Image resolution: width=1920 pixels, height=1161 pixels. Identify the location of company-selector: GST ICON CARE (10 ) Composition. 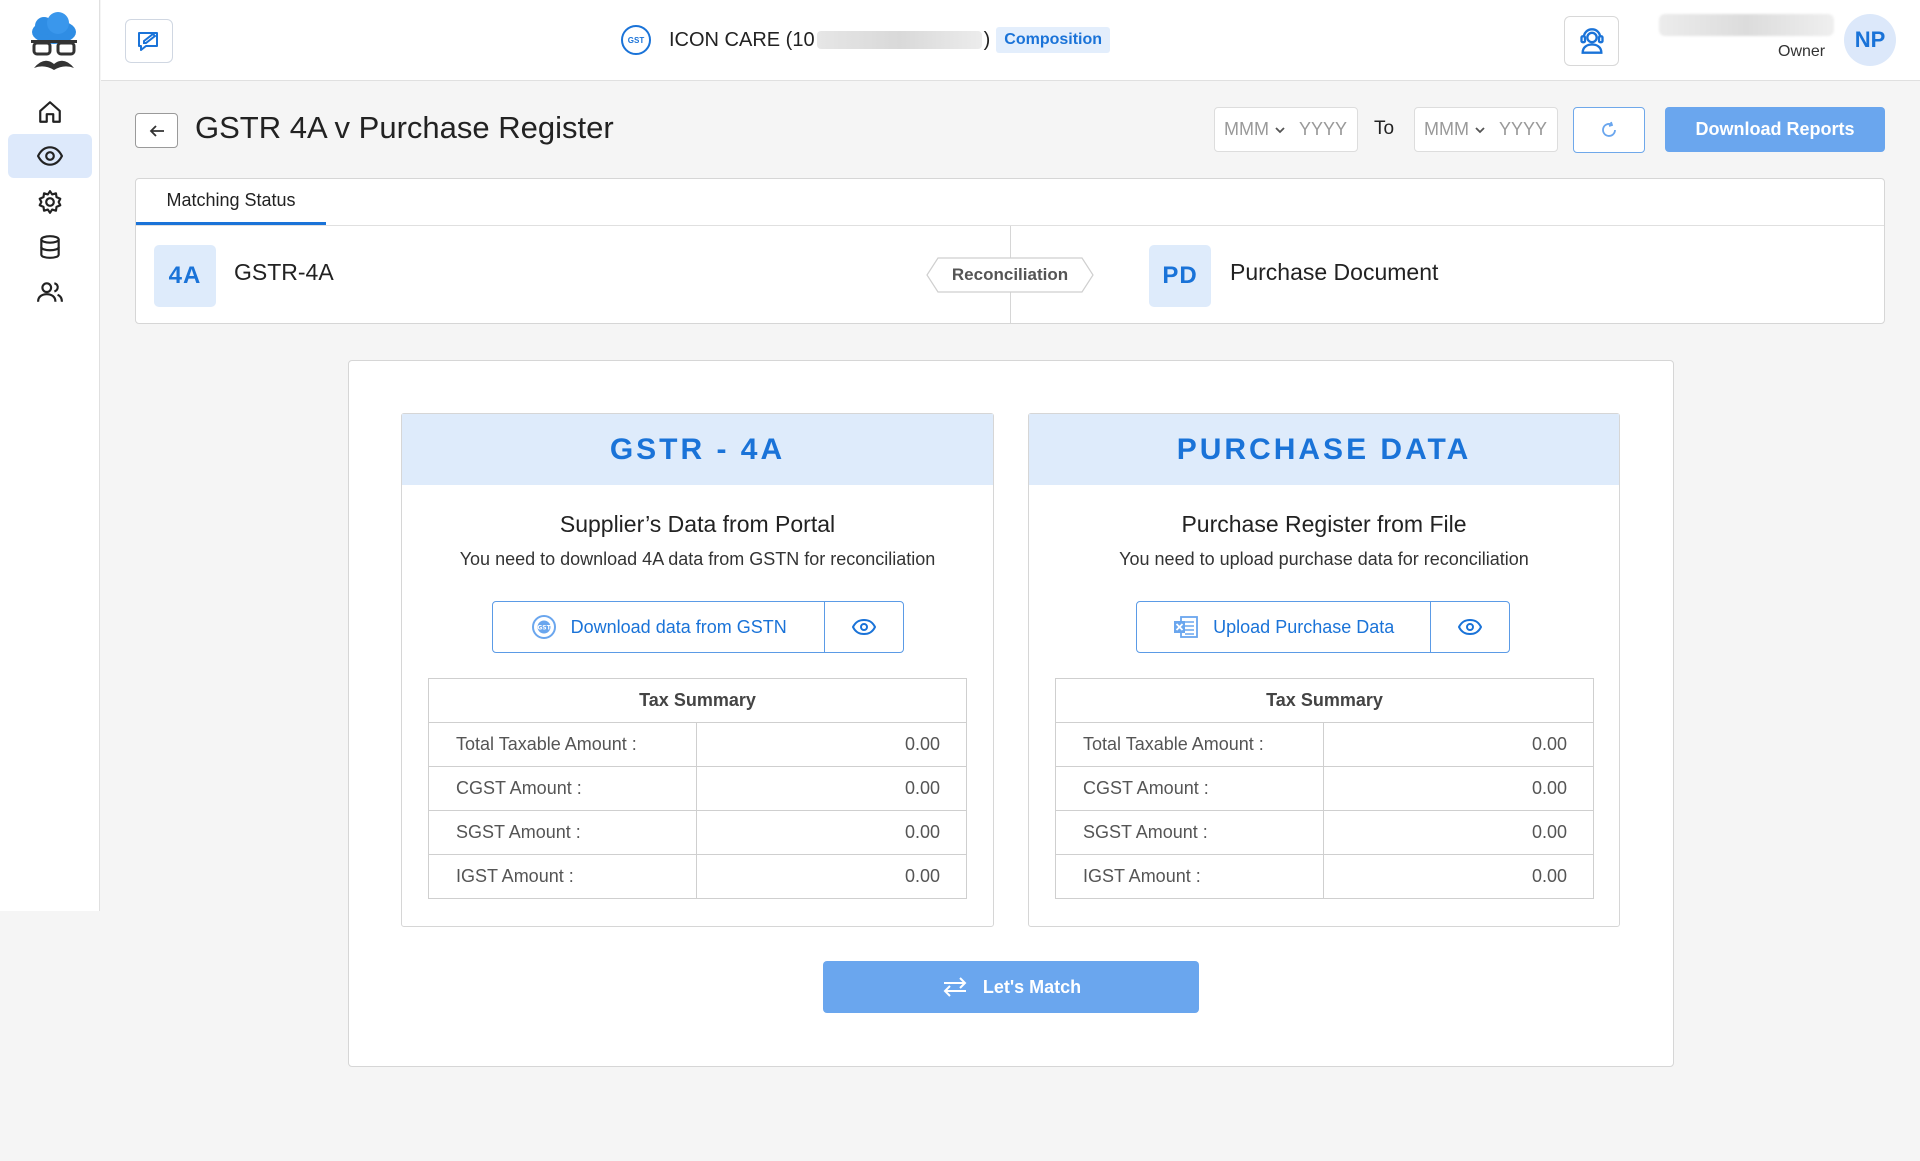
(866, 40).